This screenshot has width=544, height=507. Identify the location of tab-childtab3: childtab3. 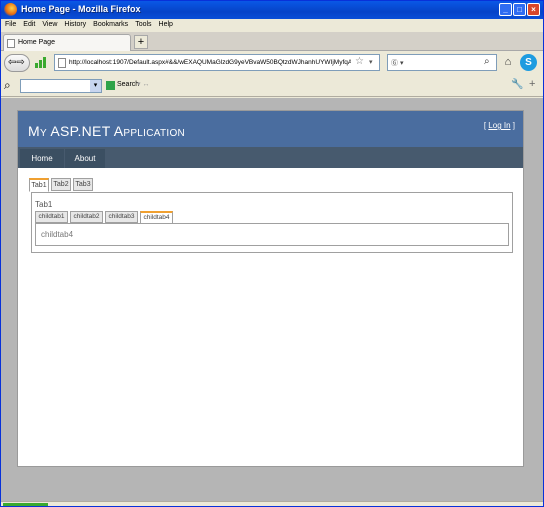
(121, 217).